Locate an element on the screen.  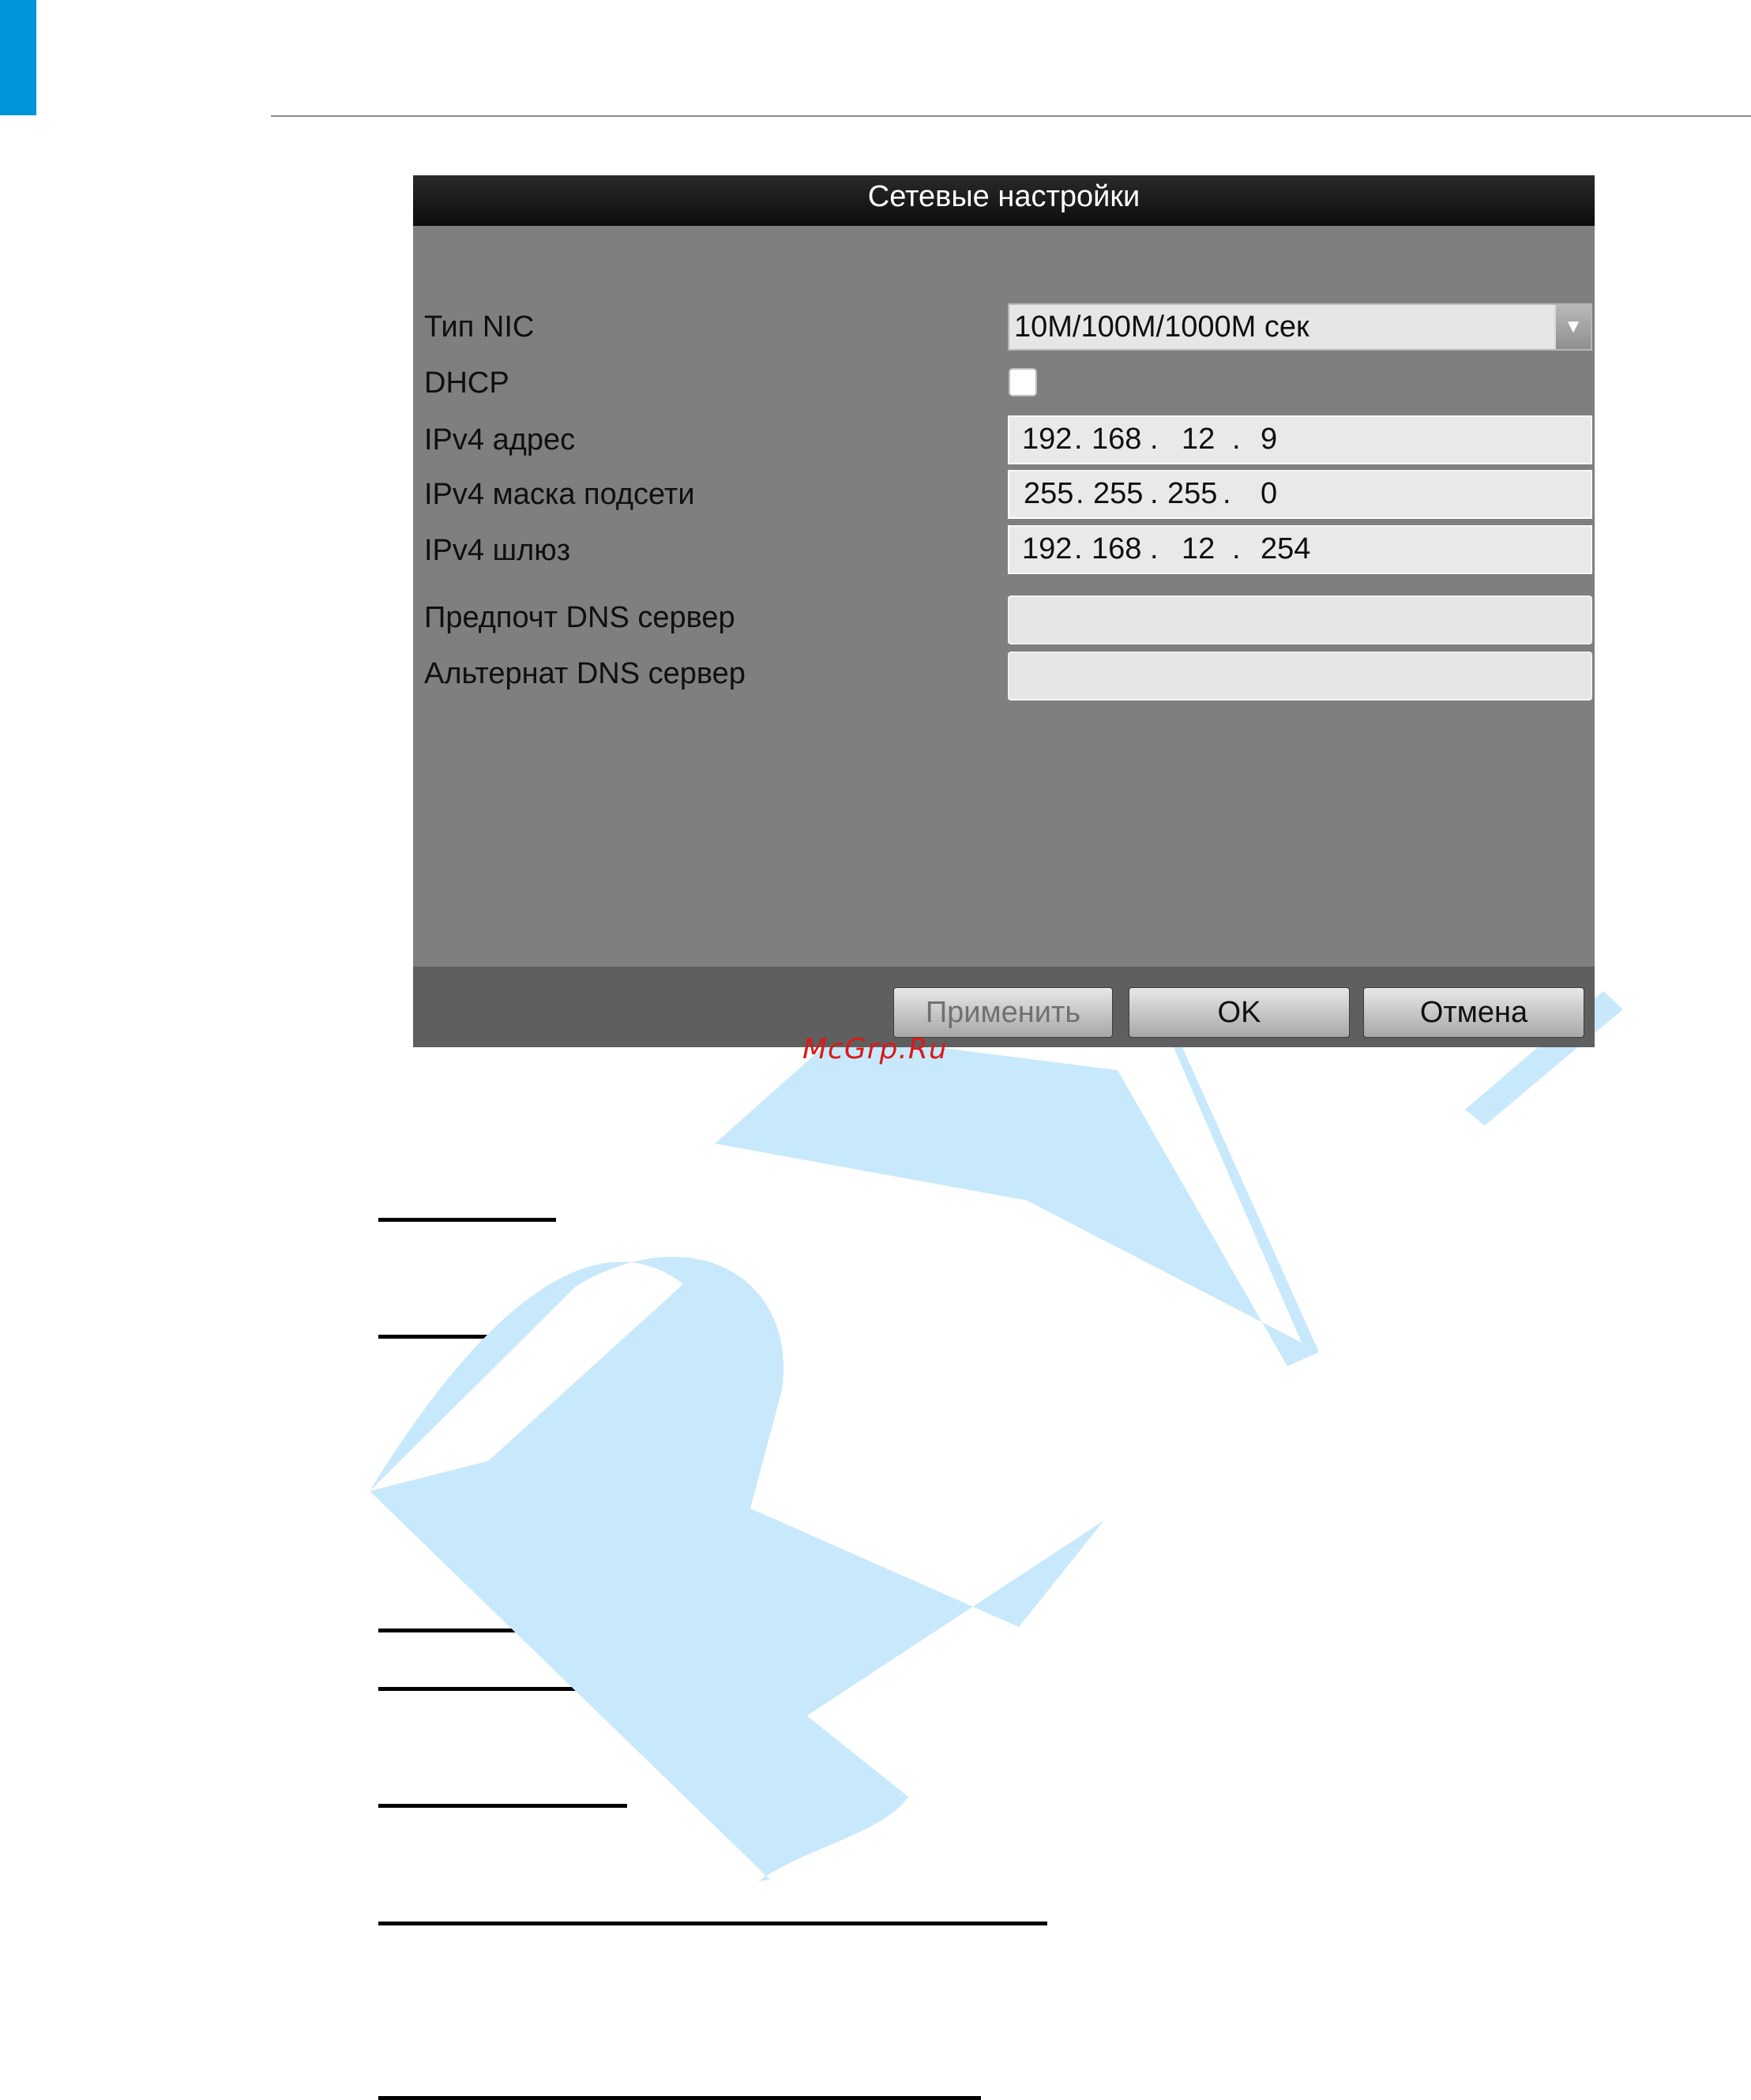
ip-octet: 9 is located at coordinates (1269, 439).